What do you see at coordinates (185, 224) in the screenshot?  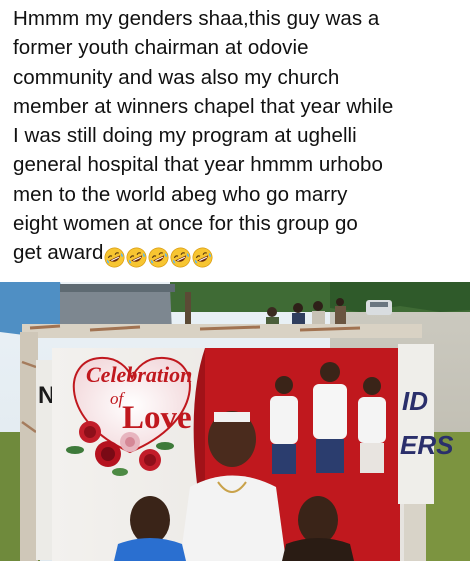 I see `caption-line-8: eight women at once for this group go` at bounding box center [185, 224].